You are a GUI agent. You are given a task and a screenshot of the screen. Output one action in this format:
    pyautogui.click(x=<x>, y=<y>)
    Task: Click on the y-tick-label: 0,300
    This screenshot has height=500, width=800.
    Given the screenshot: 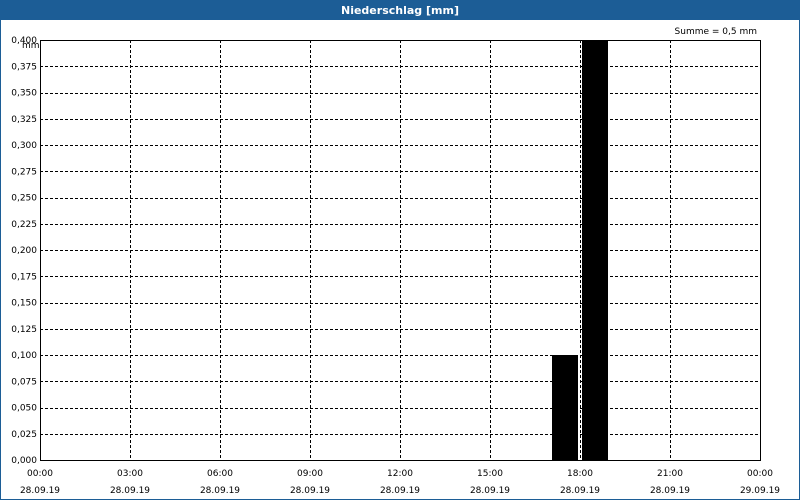 What is the action you would take?
    pyautogui.click(x=24, y=146)
    